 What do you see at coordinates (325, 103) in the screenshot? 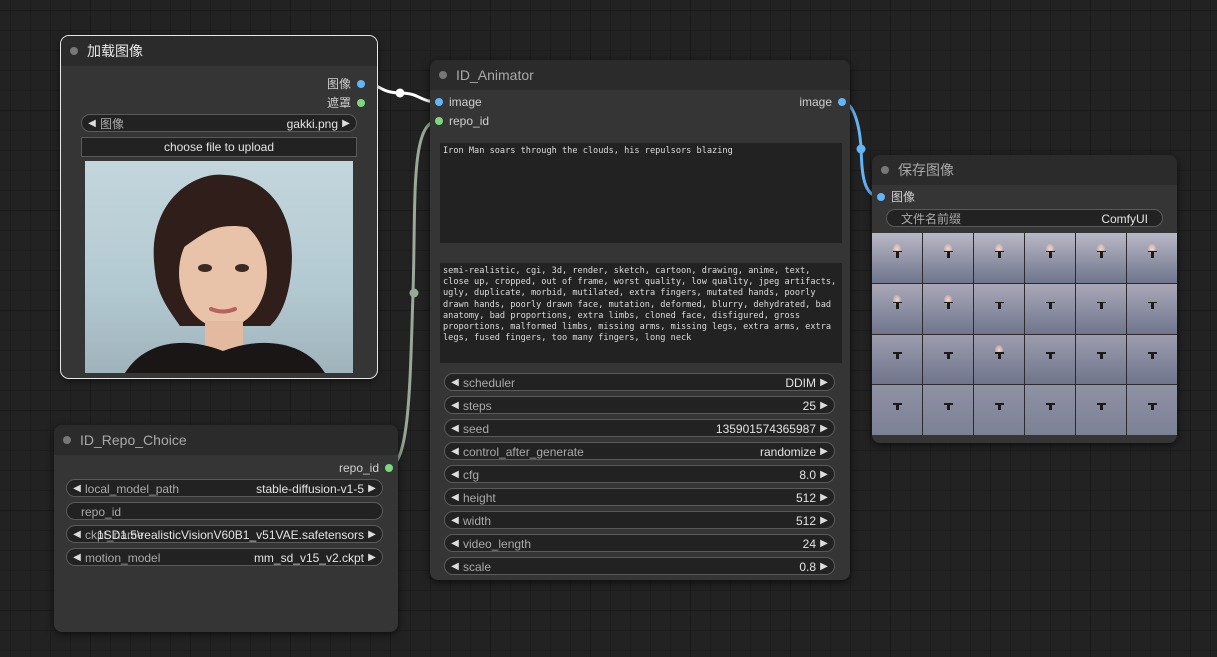
I see `output-mask-slot: 遮罩` at bounding box center [325, 103].